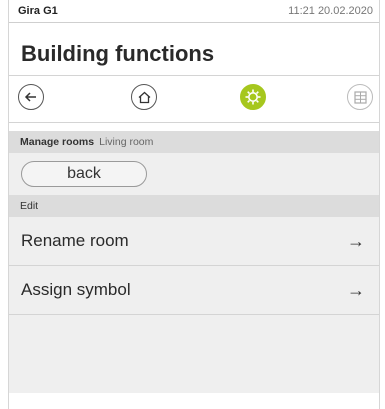 This screenshot has width=385, height=409. What do you see at coordinates (194, 174) in the screenshot?
I see `back-row: back` at bounding box center [194, 174].